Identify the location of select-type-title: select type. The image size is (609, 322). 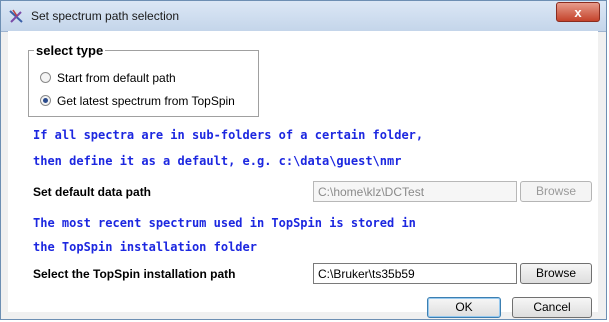
(70, 50).